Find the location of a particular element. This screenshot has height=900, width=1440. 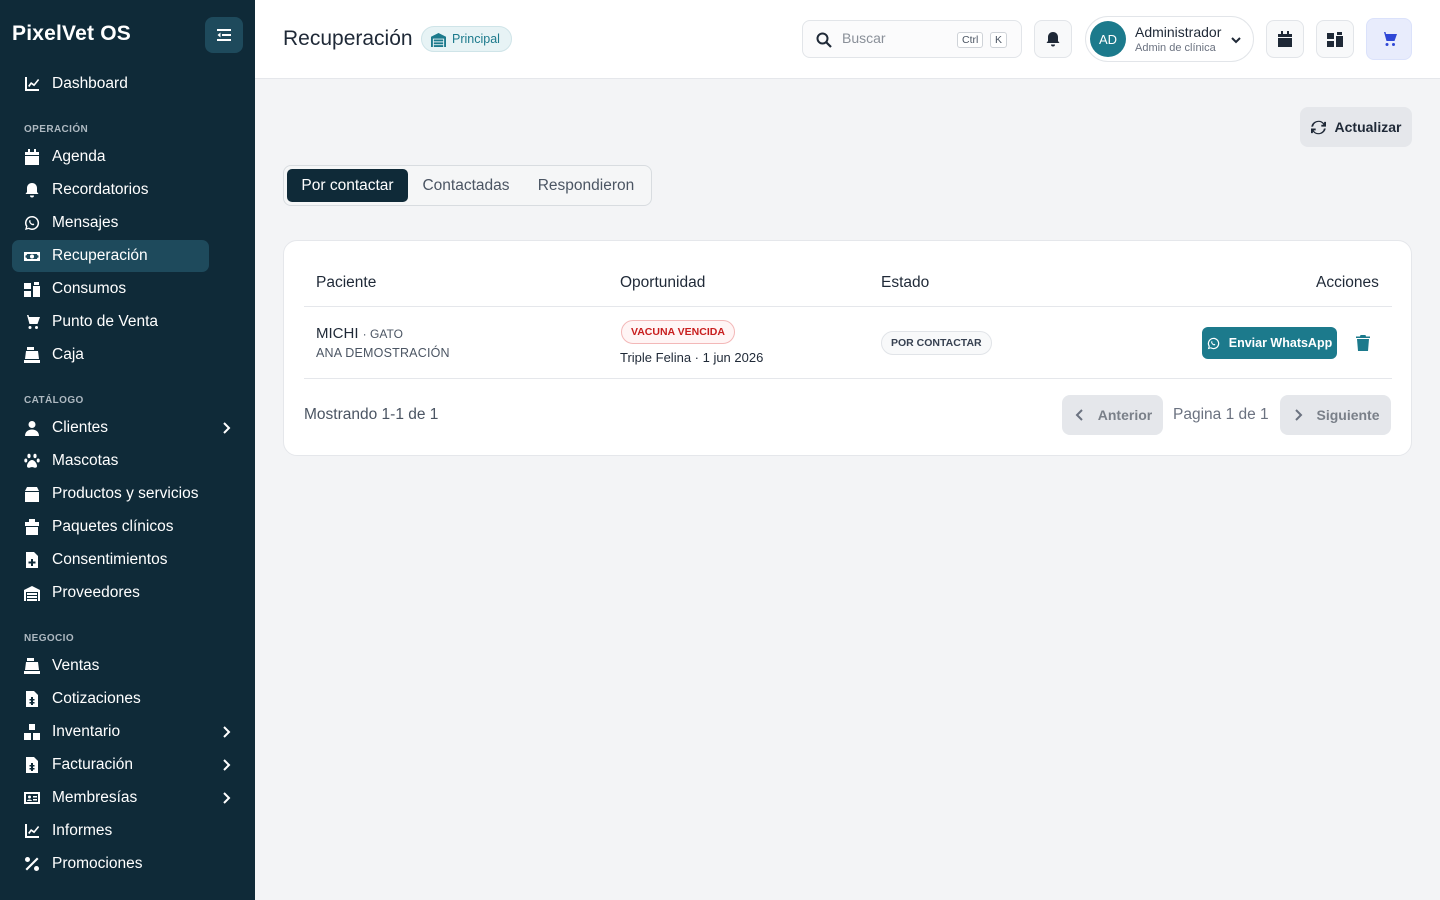

sidebar-item-dashboard: Dashboard is located at coordinates (110, 84).